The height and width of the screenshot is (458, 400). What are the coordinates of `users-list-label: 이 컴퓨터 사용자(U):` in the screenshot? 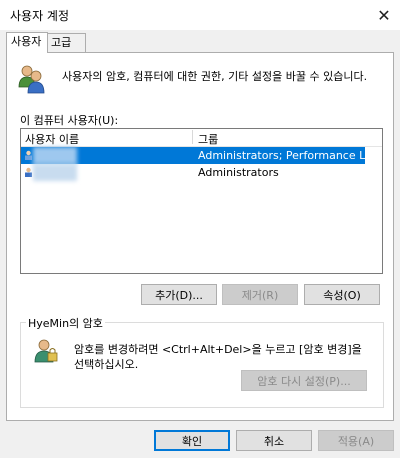 It's located at (69, 120).